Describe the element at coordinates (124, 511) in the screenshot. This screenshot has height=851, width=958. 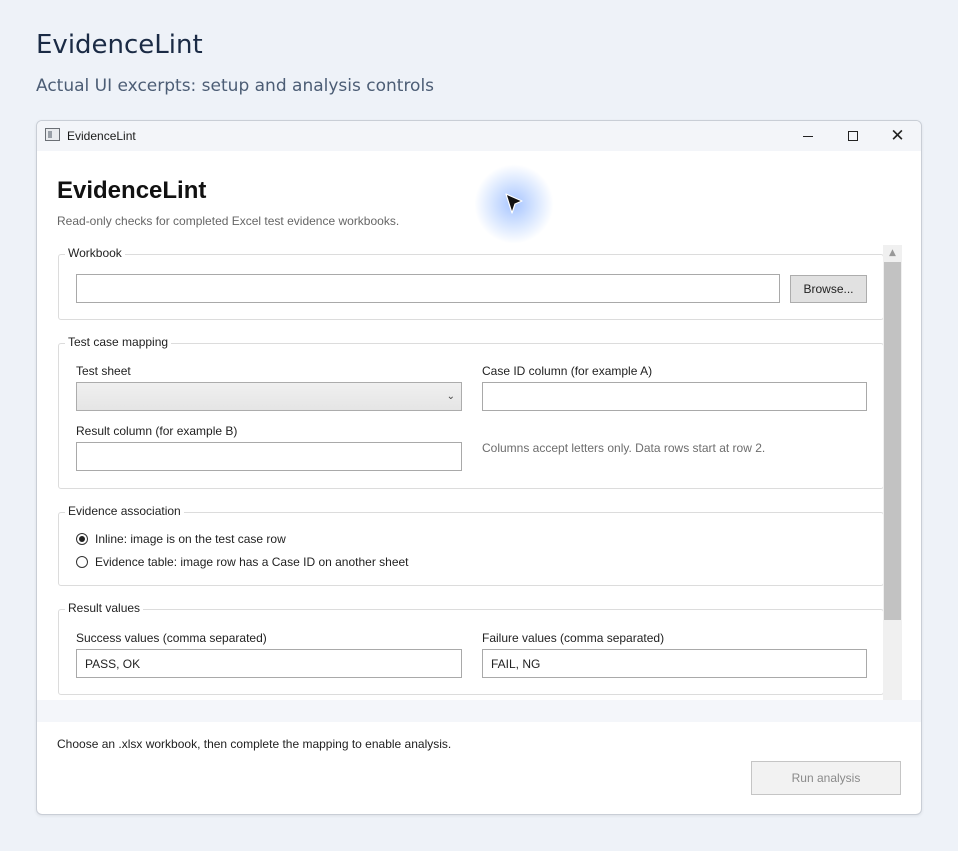
I see `association-group-label: Evidence association` at that location.